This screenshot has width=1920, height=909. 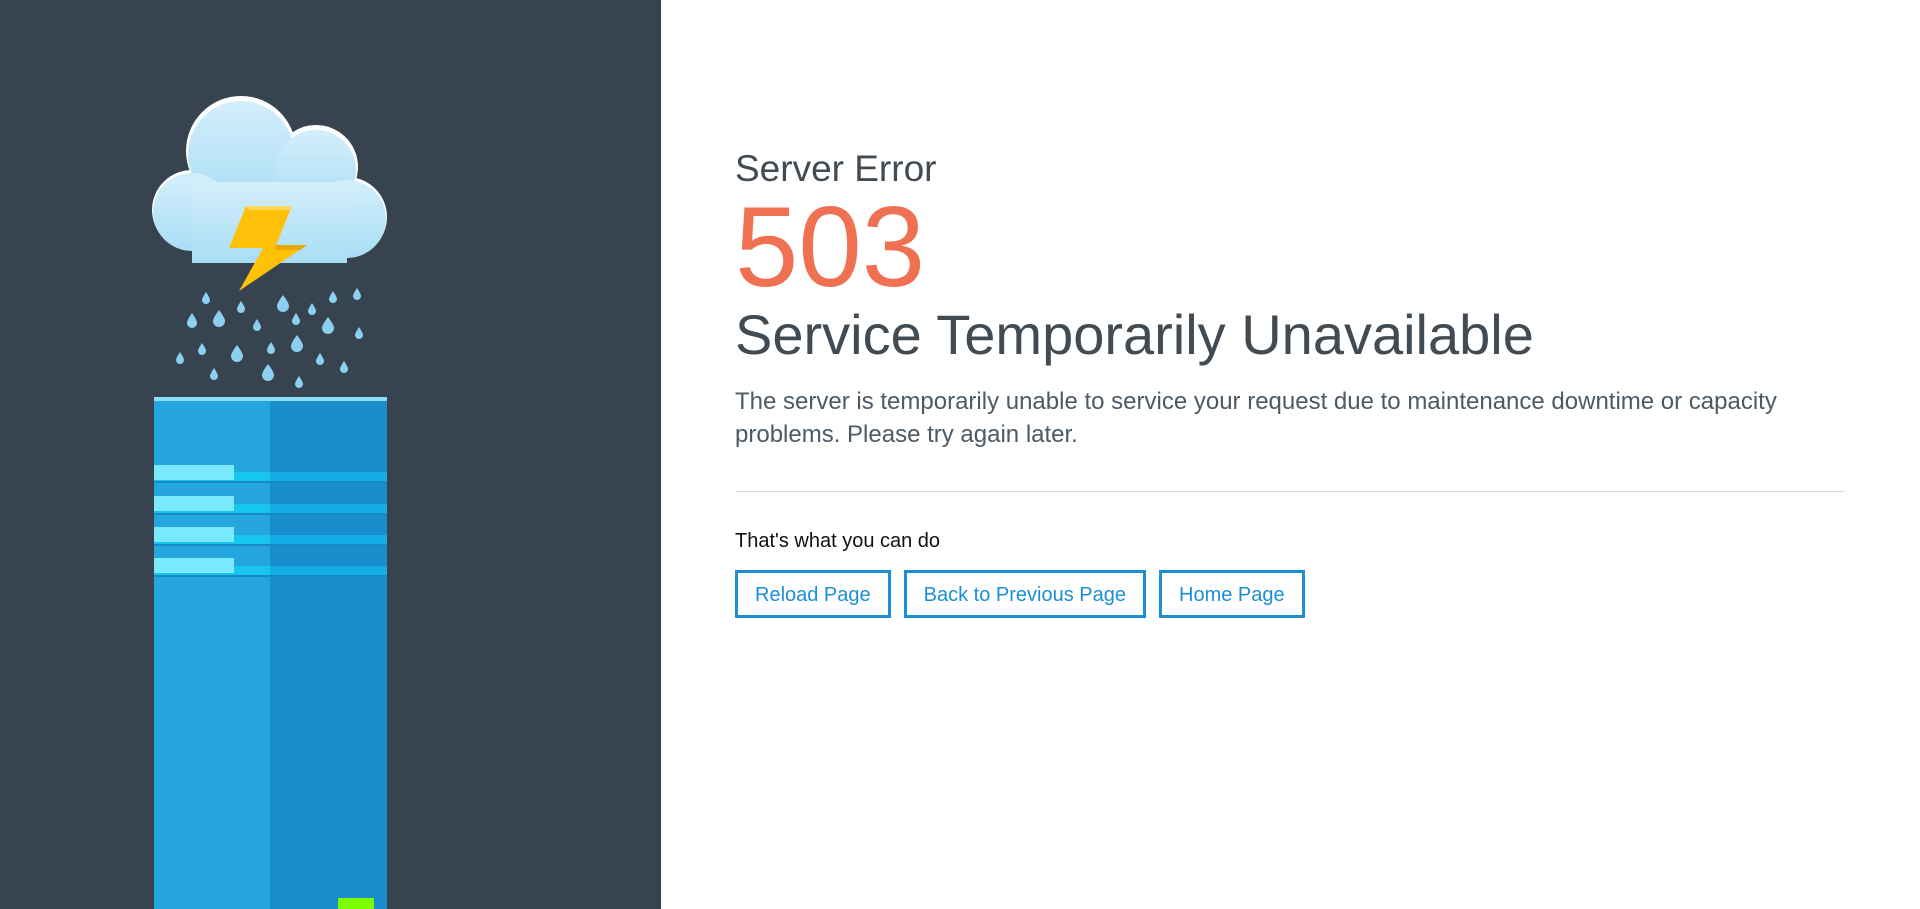 What do you see at coordinates (1024, 594) in the screenshot?
I see `back-button: Back to Previous Page` at bounding box center [1024, 594].